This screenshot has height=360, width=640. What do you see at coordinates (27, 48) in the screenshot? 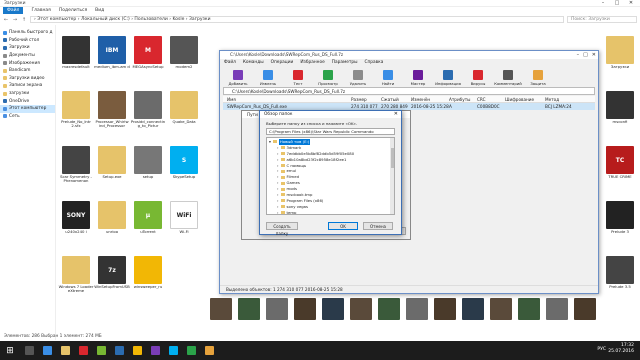
I see `sidebar-item: Загрузки` at bounding box center [27, 48].